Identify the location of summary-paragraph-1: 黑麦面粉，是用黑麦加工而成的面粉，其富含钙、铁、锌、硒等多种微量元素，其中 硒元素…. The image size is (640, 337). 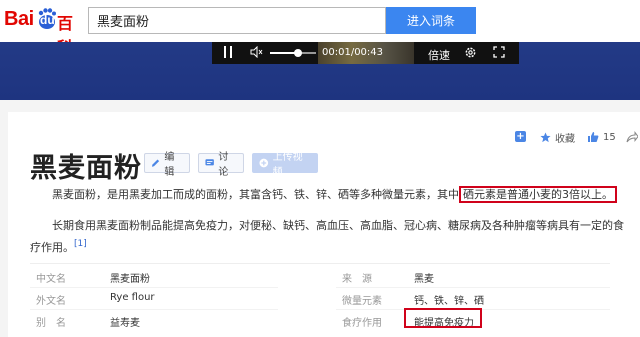
(323, 195).